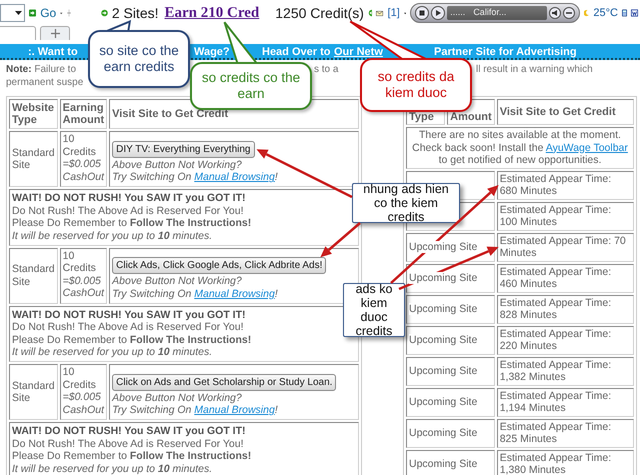 Image resolution: width=640 pixels, height=475 pixels. I want to click on ad-button: DIY TV: Everything Everything, so click(183, 149).